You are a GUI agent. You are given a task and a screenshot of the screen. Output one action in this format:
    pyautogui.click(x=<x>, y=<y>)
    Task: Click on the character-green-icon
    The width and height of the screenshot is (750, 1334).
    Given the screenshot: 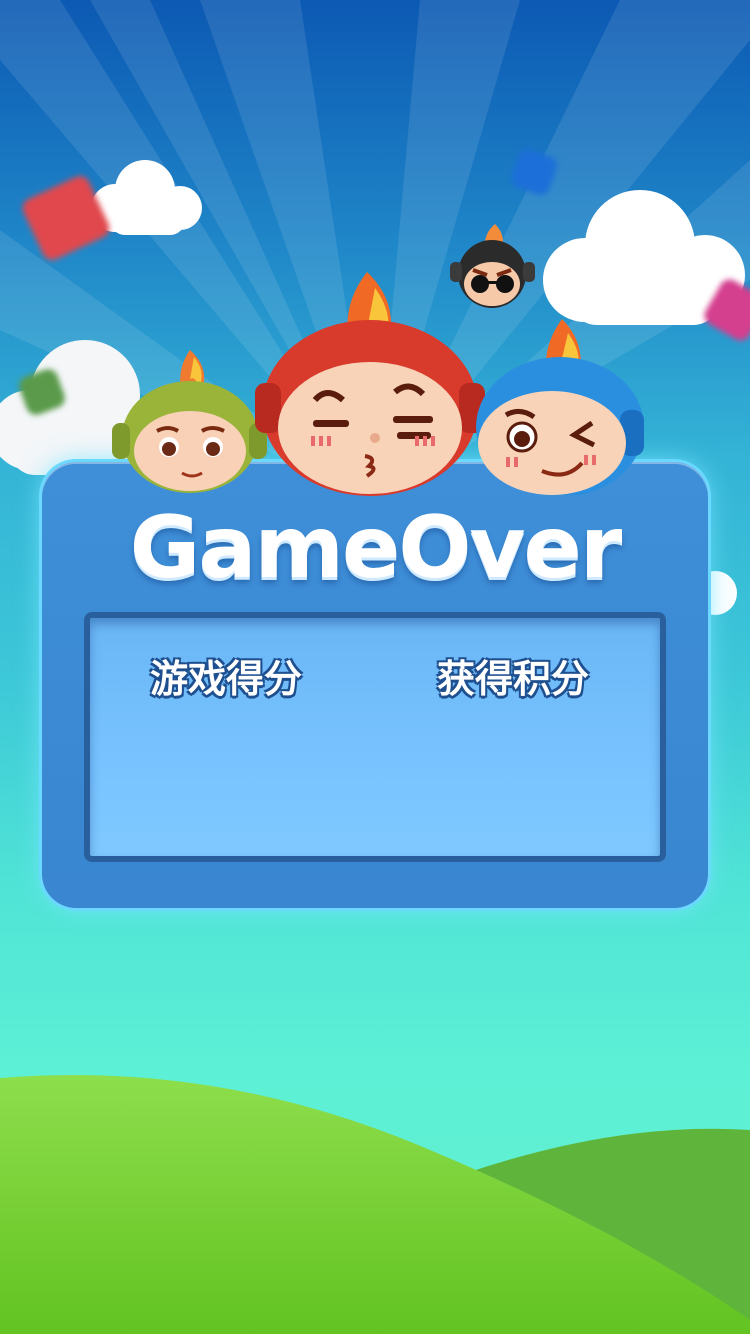 What is the action you would take?
    pyautogui.click(x=189, y=421)
    